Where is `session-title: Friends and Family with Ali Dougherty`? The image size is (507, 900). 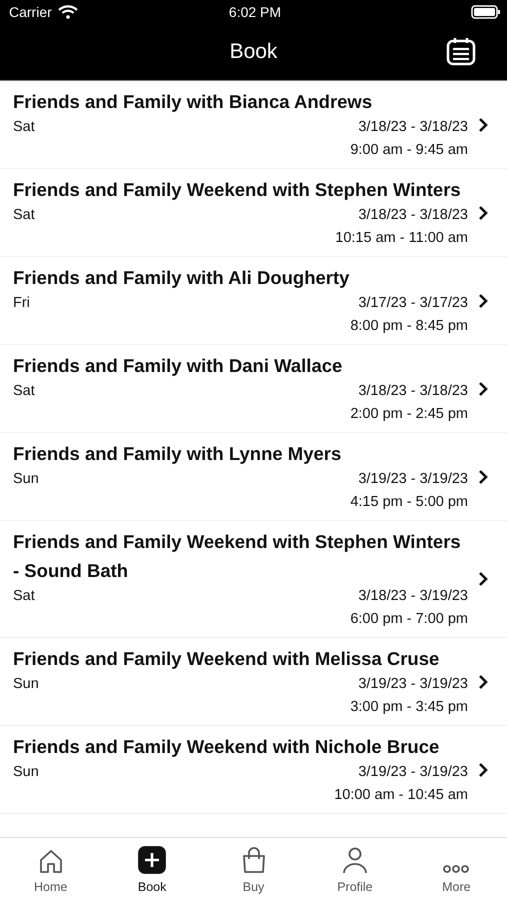 session-title: Friends and Family with Ali Dougherty is located at coordinates (181, 278).